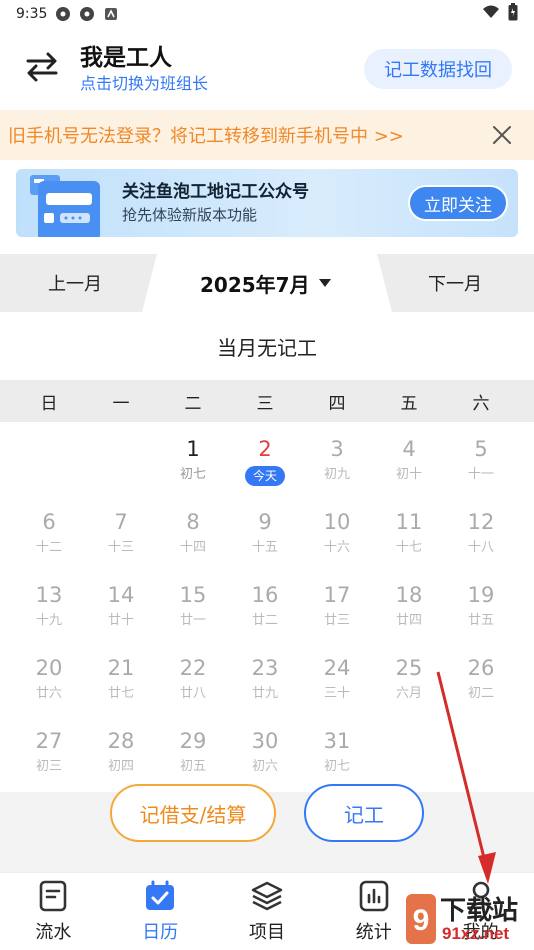 The image size is (534, 950). I want to click on calendar-day-6: 6 十二, so click(49, 539).